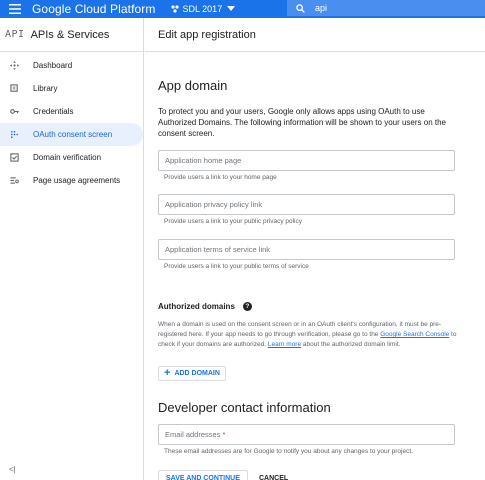  Describe the element at coordinates (247, 306) in the screenshot. I see `help-icon: ?` at that location.